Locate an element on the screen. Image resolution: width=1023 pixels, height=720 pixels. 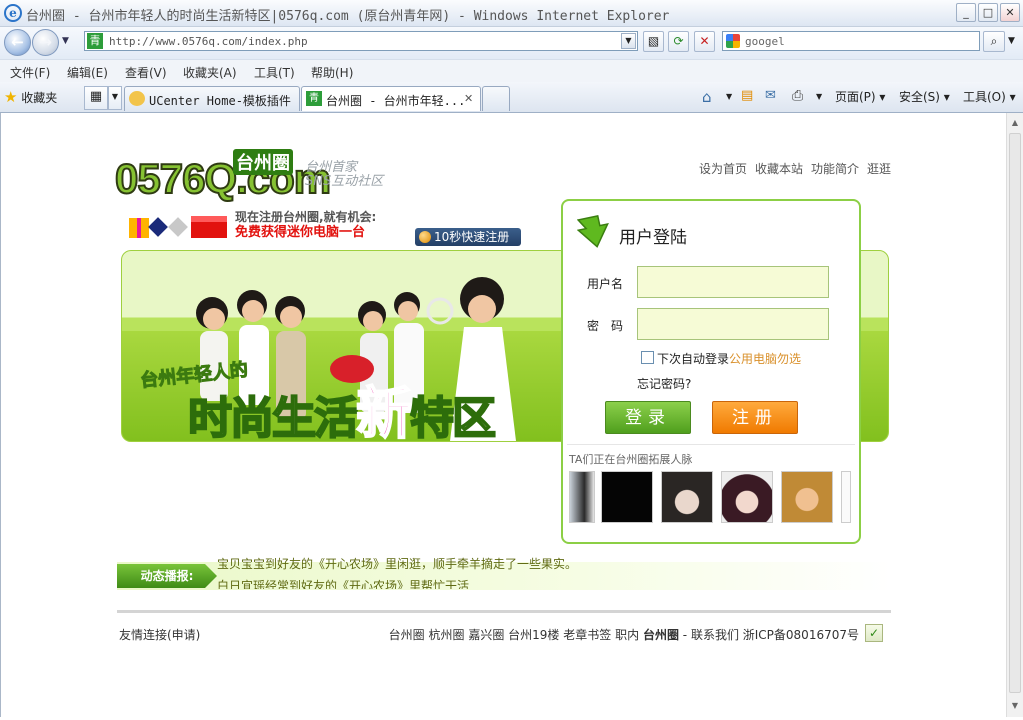
set-homepage-link: 设为首页 is located at coordinates (723, 168).